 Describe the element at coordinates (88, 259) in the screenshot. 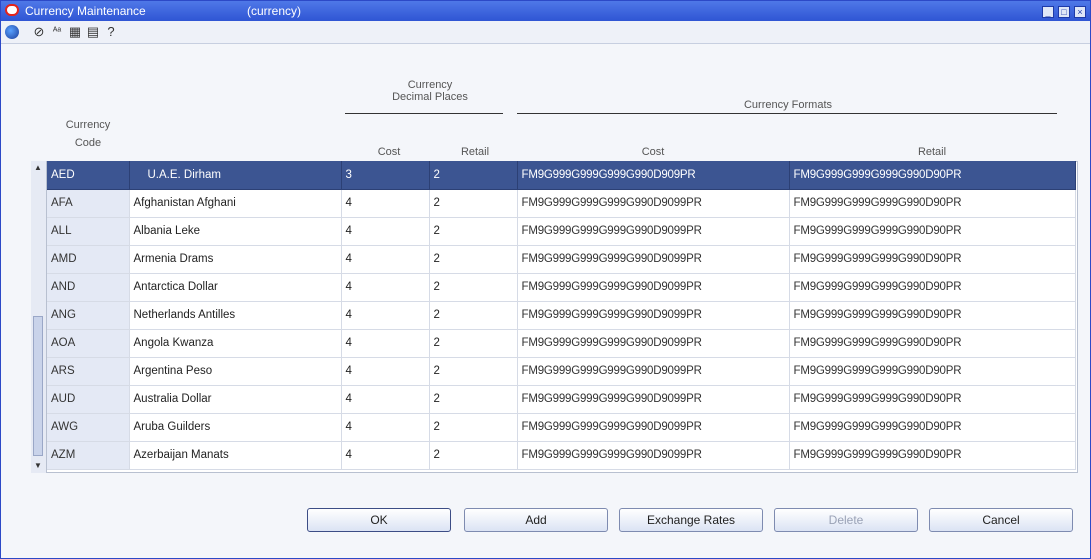

I see `currency-code-cell: AMD` at that location.